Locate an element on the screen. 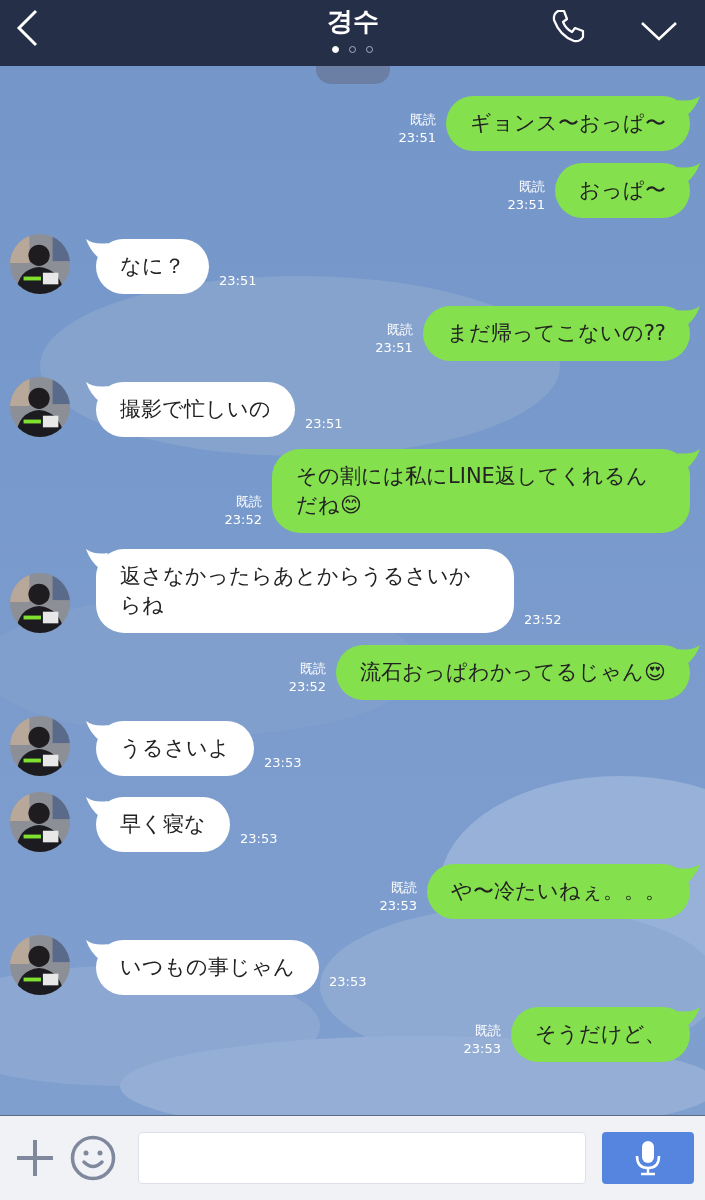 The image size is (705, 1200). back-icon is located at coordinates (27, 28).